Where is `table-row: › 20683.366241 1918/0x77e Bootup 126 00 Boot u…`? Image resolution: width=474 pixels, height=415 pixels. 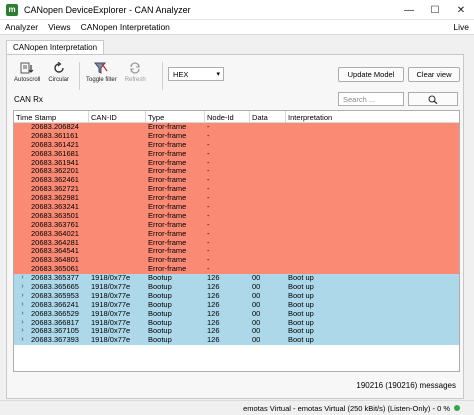
table-row: › 20683.366241 1918/0x77e Bootup 126 00 Boot u… is located at coordinates (236, 305).